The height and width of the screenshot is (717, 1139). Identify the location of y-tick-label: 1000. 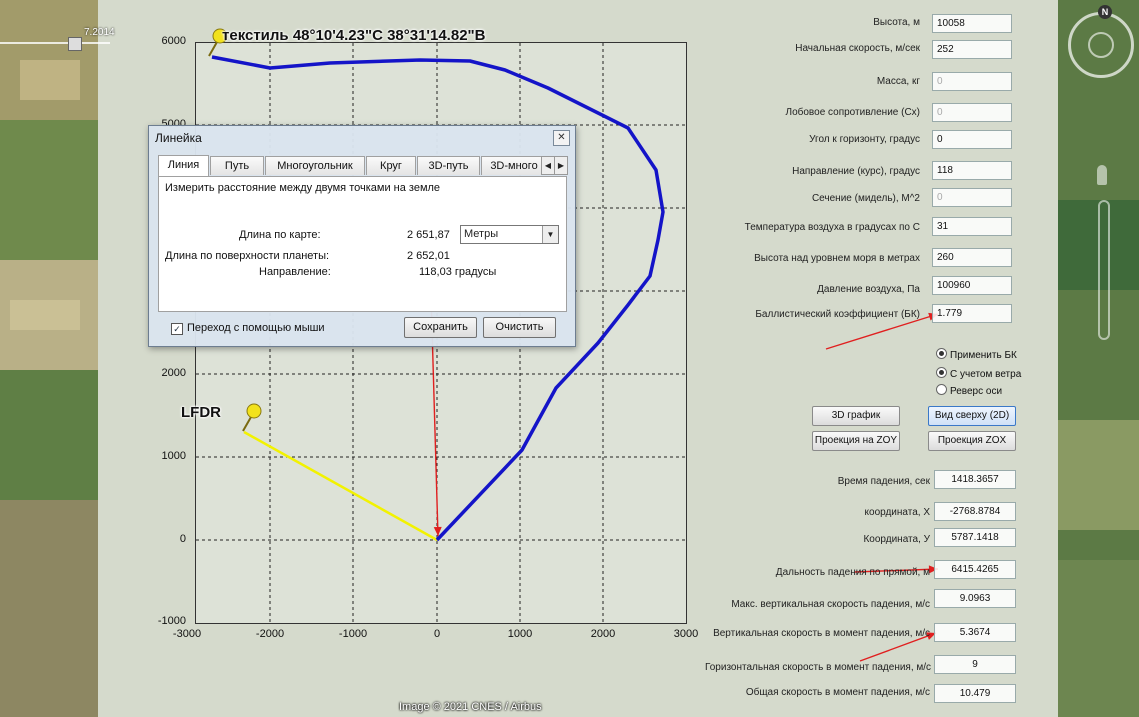
(173, 456).